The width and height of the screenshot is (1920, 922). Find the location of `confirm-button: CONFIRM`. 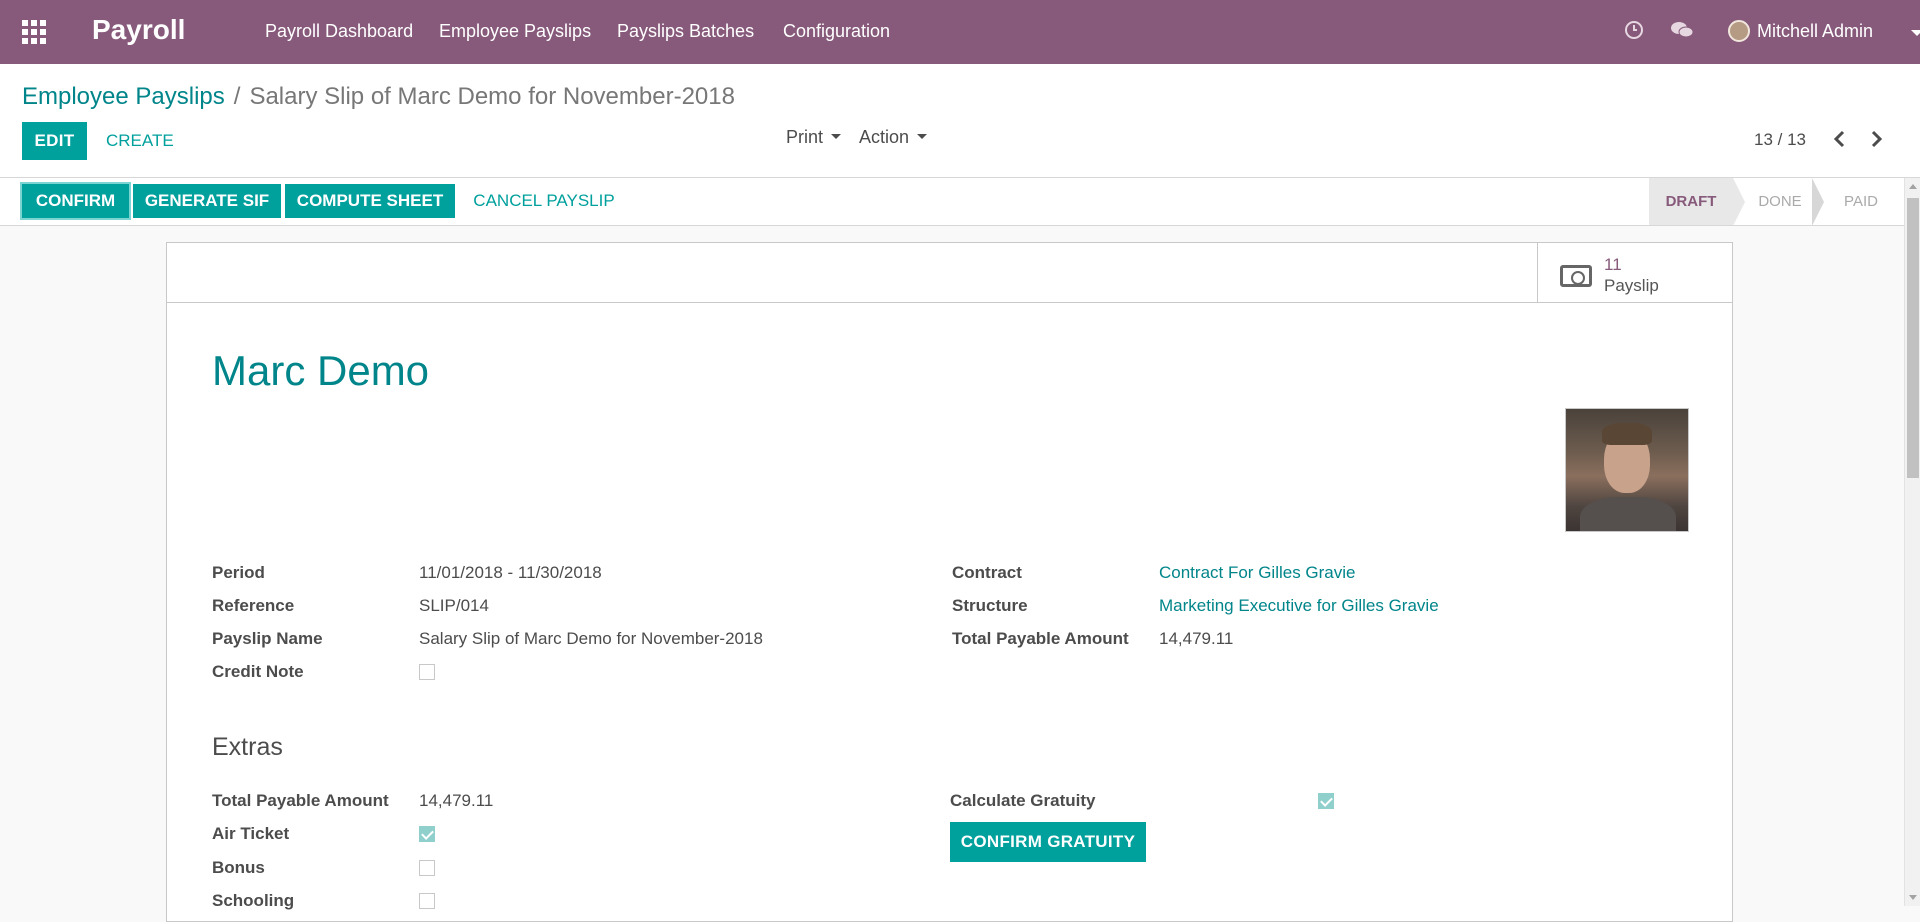

confirm-button: CONFIRM is located at coordinates (75, 201).